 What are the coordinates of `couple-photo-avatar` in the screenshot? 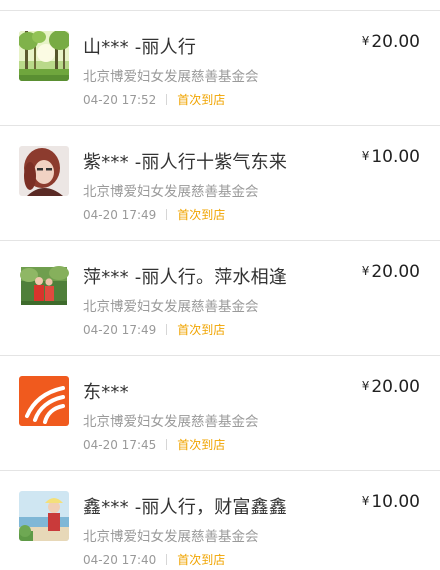 It's located at (44, 286).